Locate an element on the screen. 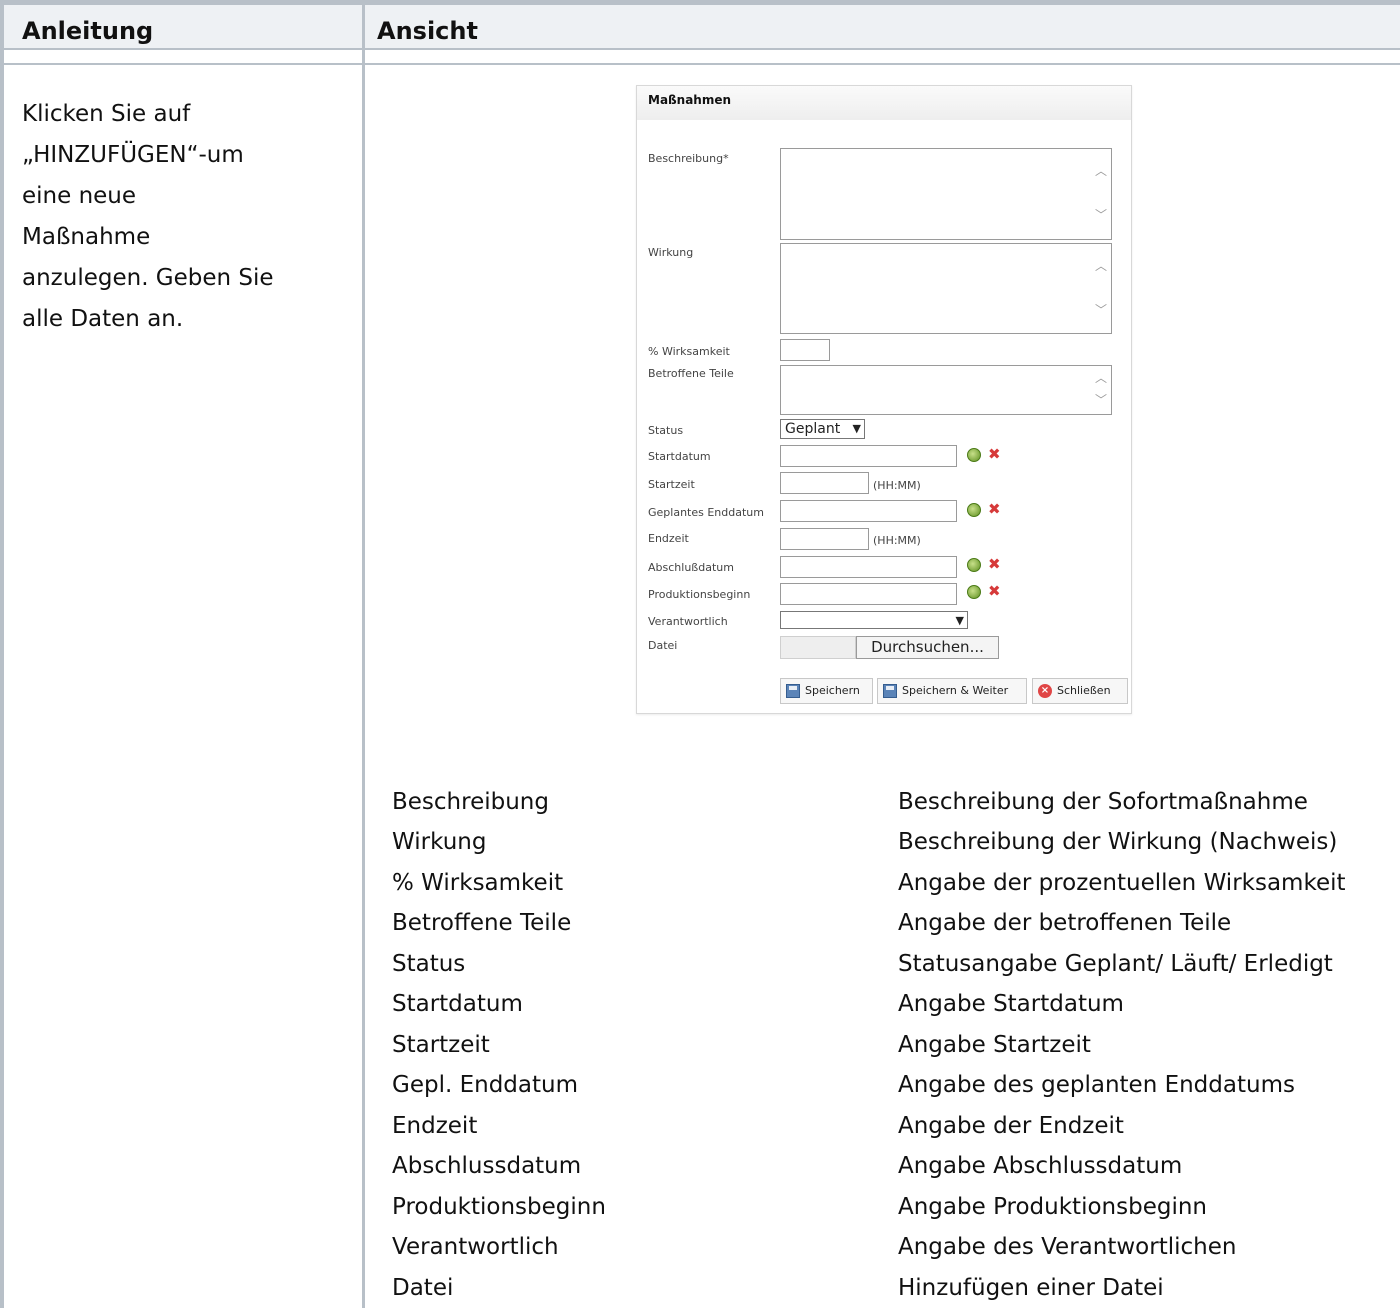 The height and width of the screenshot is (1308, 1400). field-description: Angabe Startdatum is located at coordinates (1011, 1004).